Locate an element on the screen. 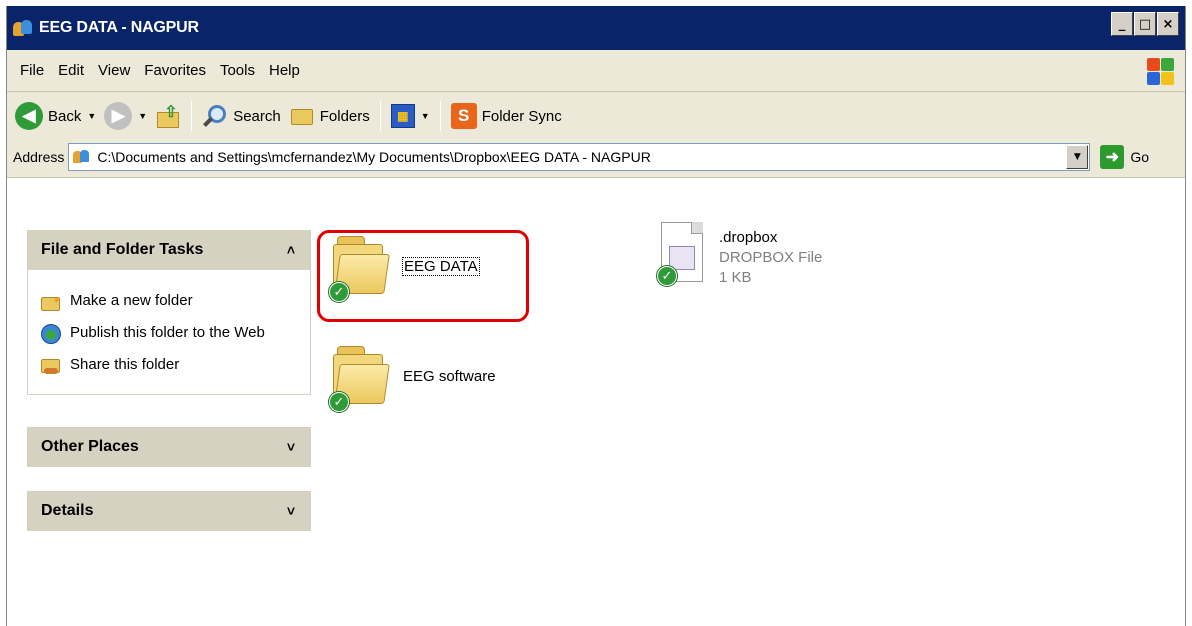 The image size is (1192, 626). file-icon: ✓ is located at coordinates (682, 257).